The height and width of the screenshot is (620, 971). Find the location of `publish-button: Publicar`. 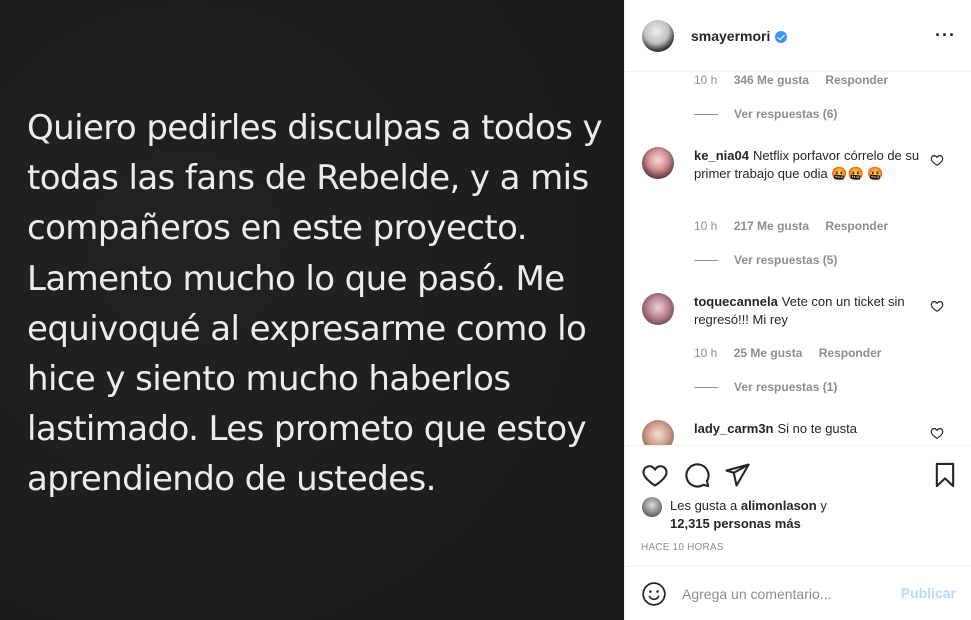

publish-button: Publicar is located at coordinates (928, 593).